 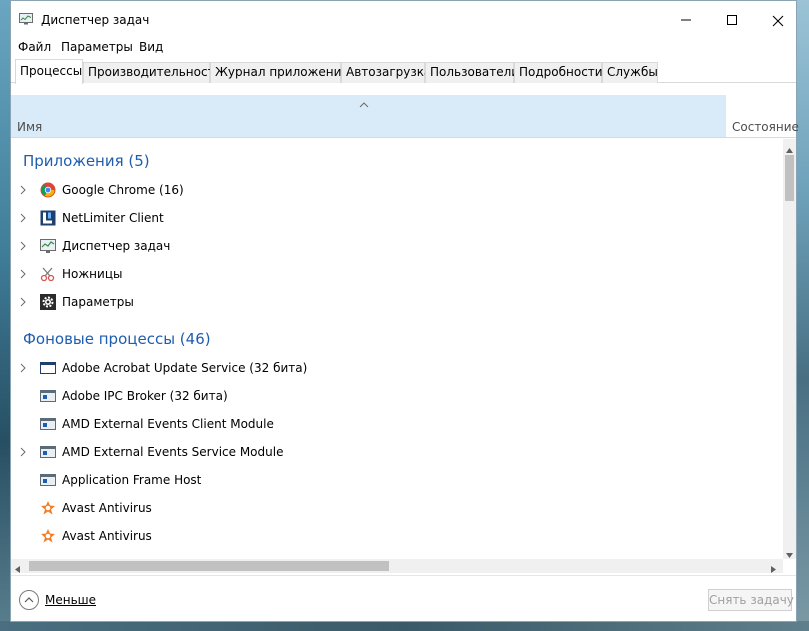 I want to click on process-row: NetLimiter Client, so click(x=397, y=218).